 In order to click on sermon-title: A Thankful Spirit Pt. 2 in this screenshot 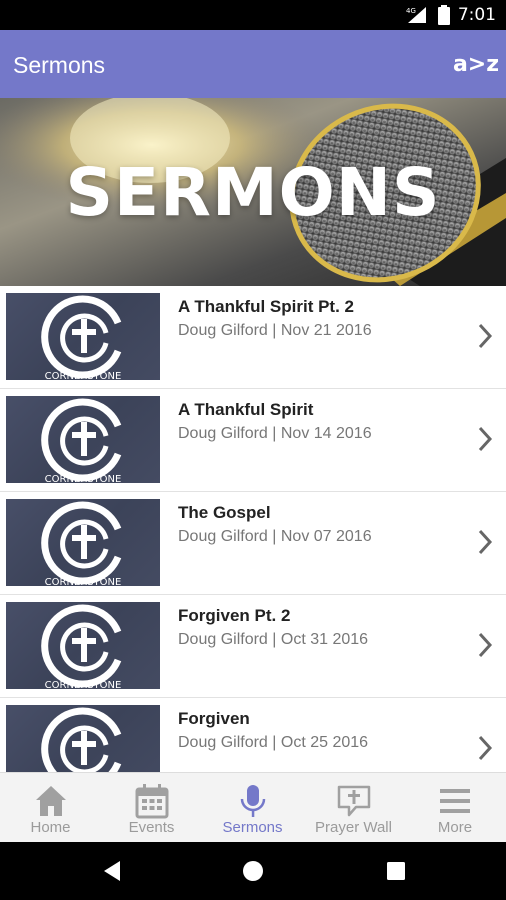, I will do `click(266, 306)`.